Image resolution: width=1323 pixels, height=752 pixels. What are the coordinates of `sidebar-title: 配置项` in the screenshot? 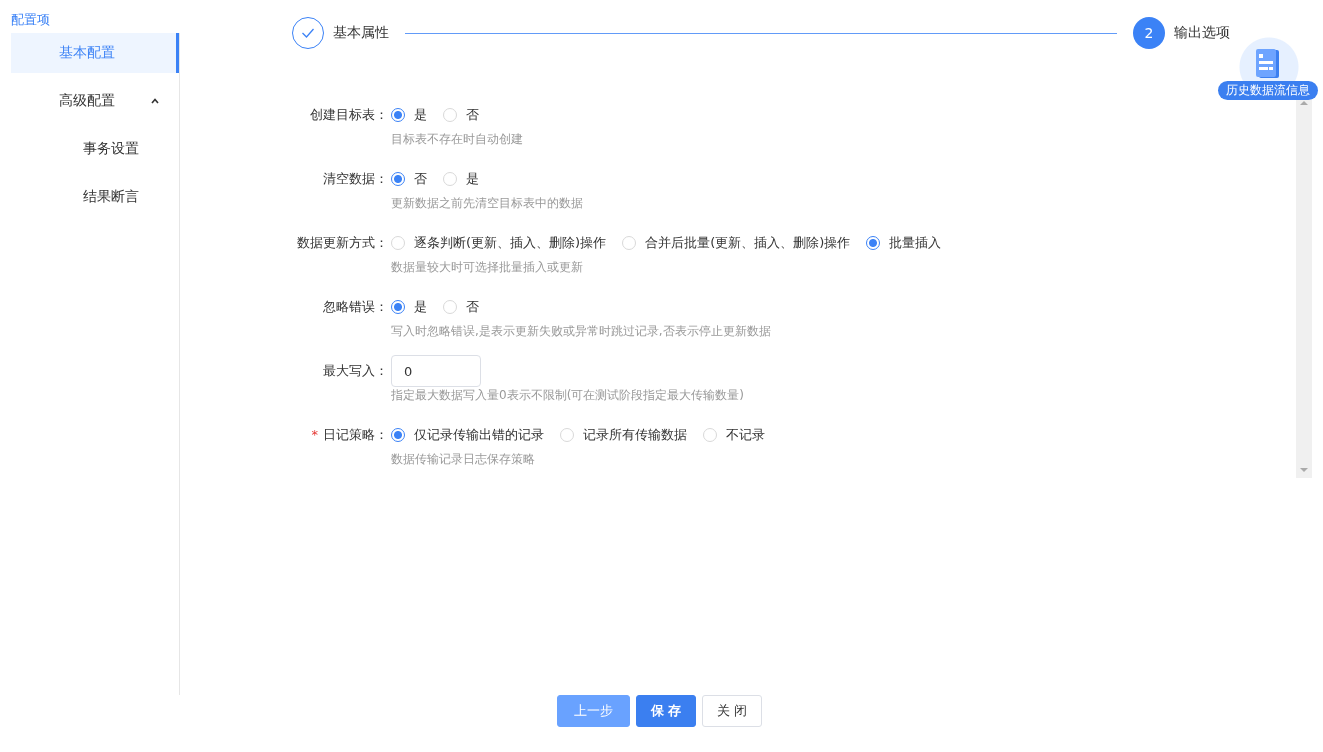 It's located at (30, 20).